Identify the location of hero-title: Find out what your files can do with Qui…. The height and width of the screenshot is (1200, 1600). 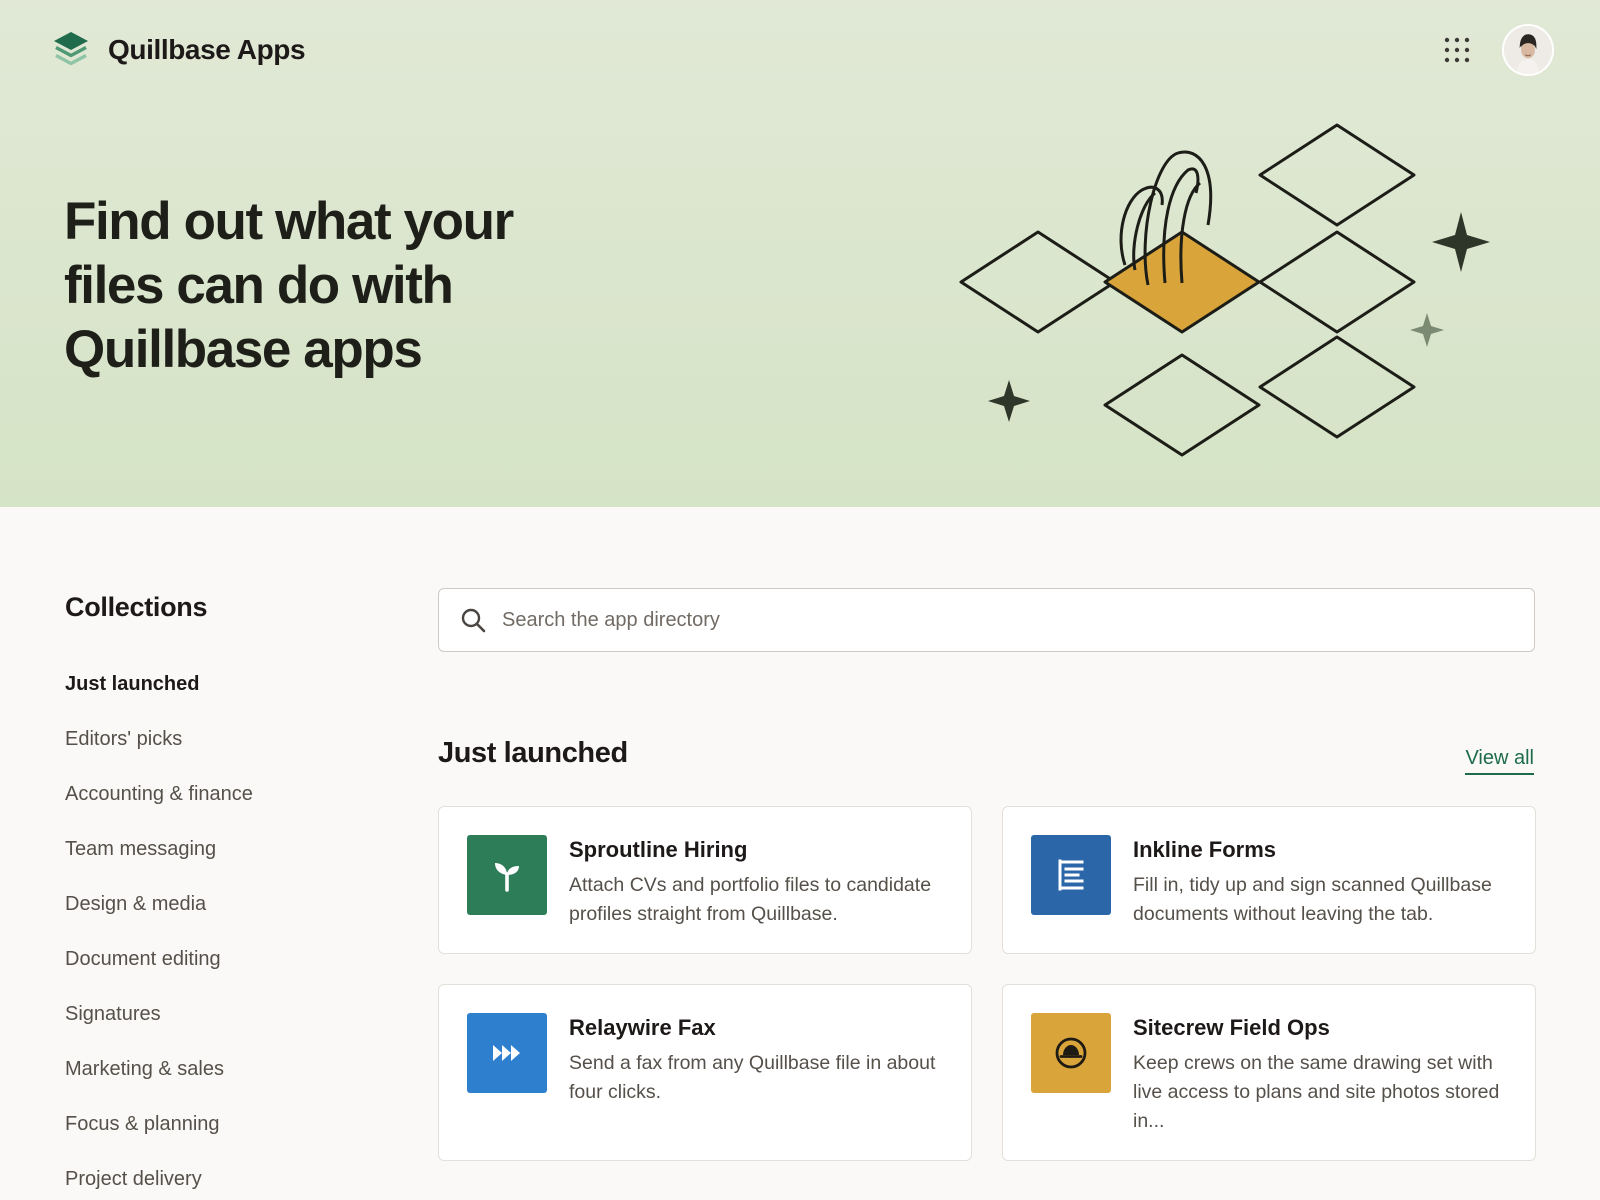
(289, 285).